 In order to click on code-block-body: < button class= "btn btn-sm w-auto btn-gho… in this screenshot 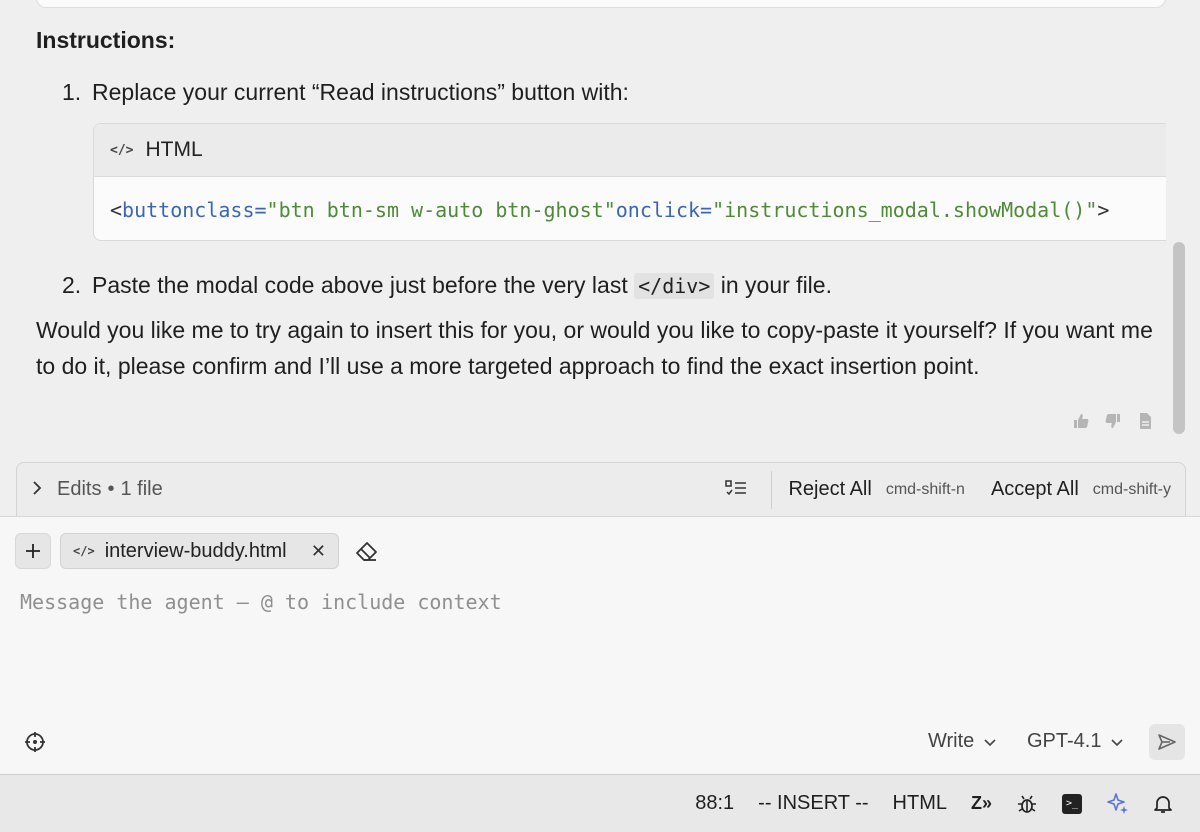, I will do `click(630, 208)`.